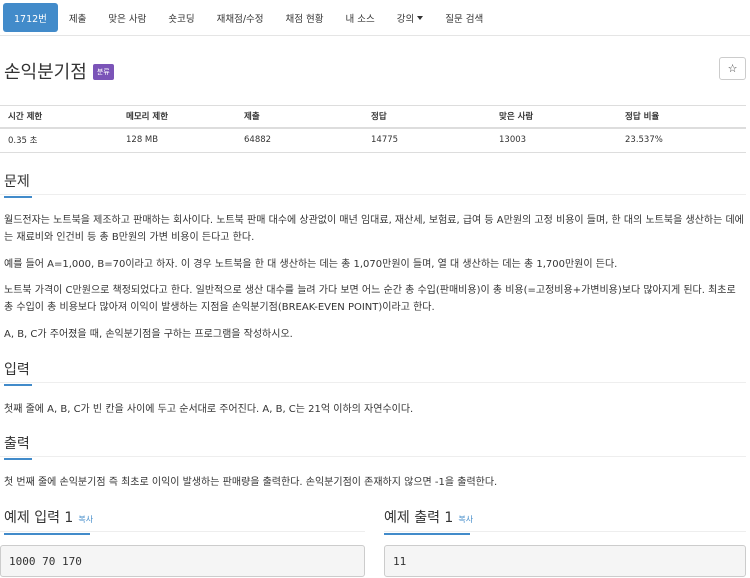 The height and width of the screenshot is (578, 750). I want to click on input-section-heading: 입력, so click(18, 372).